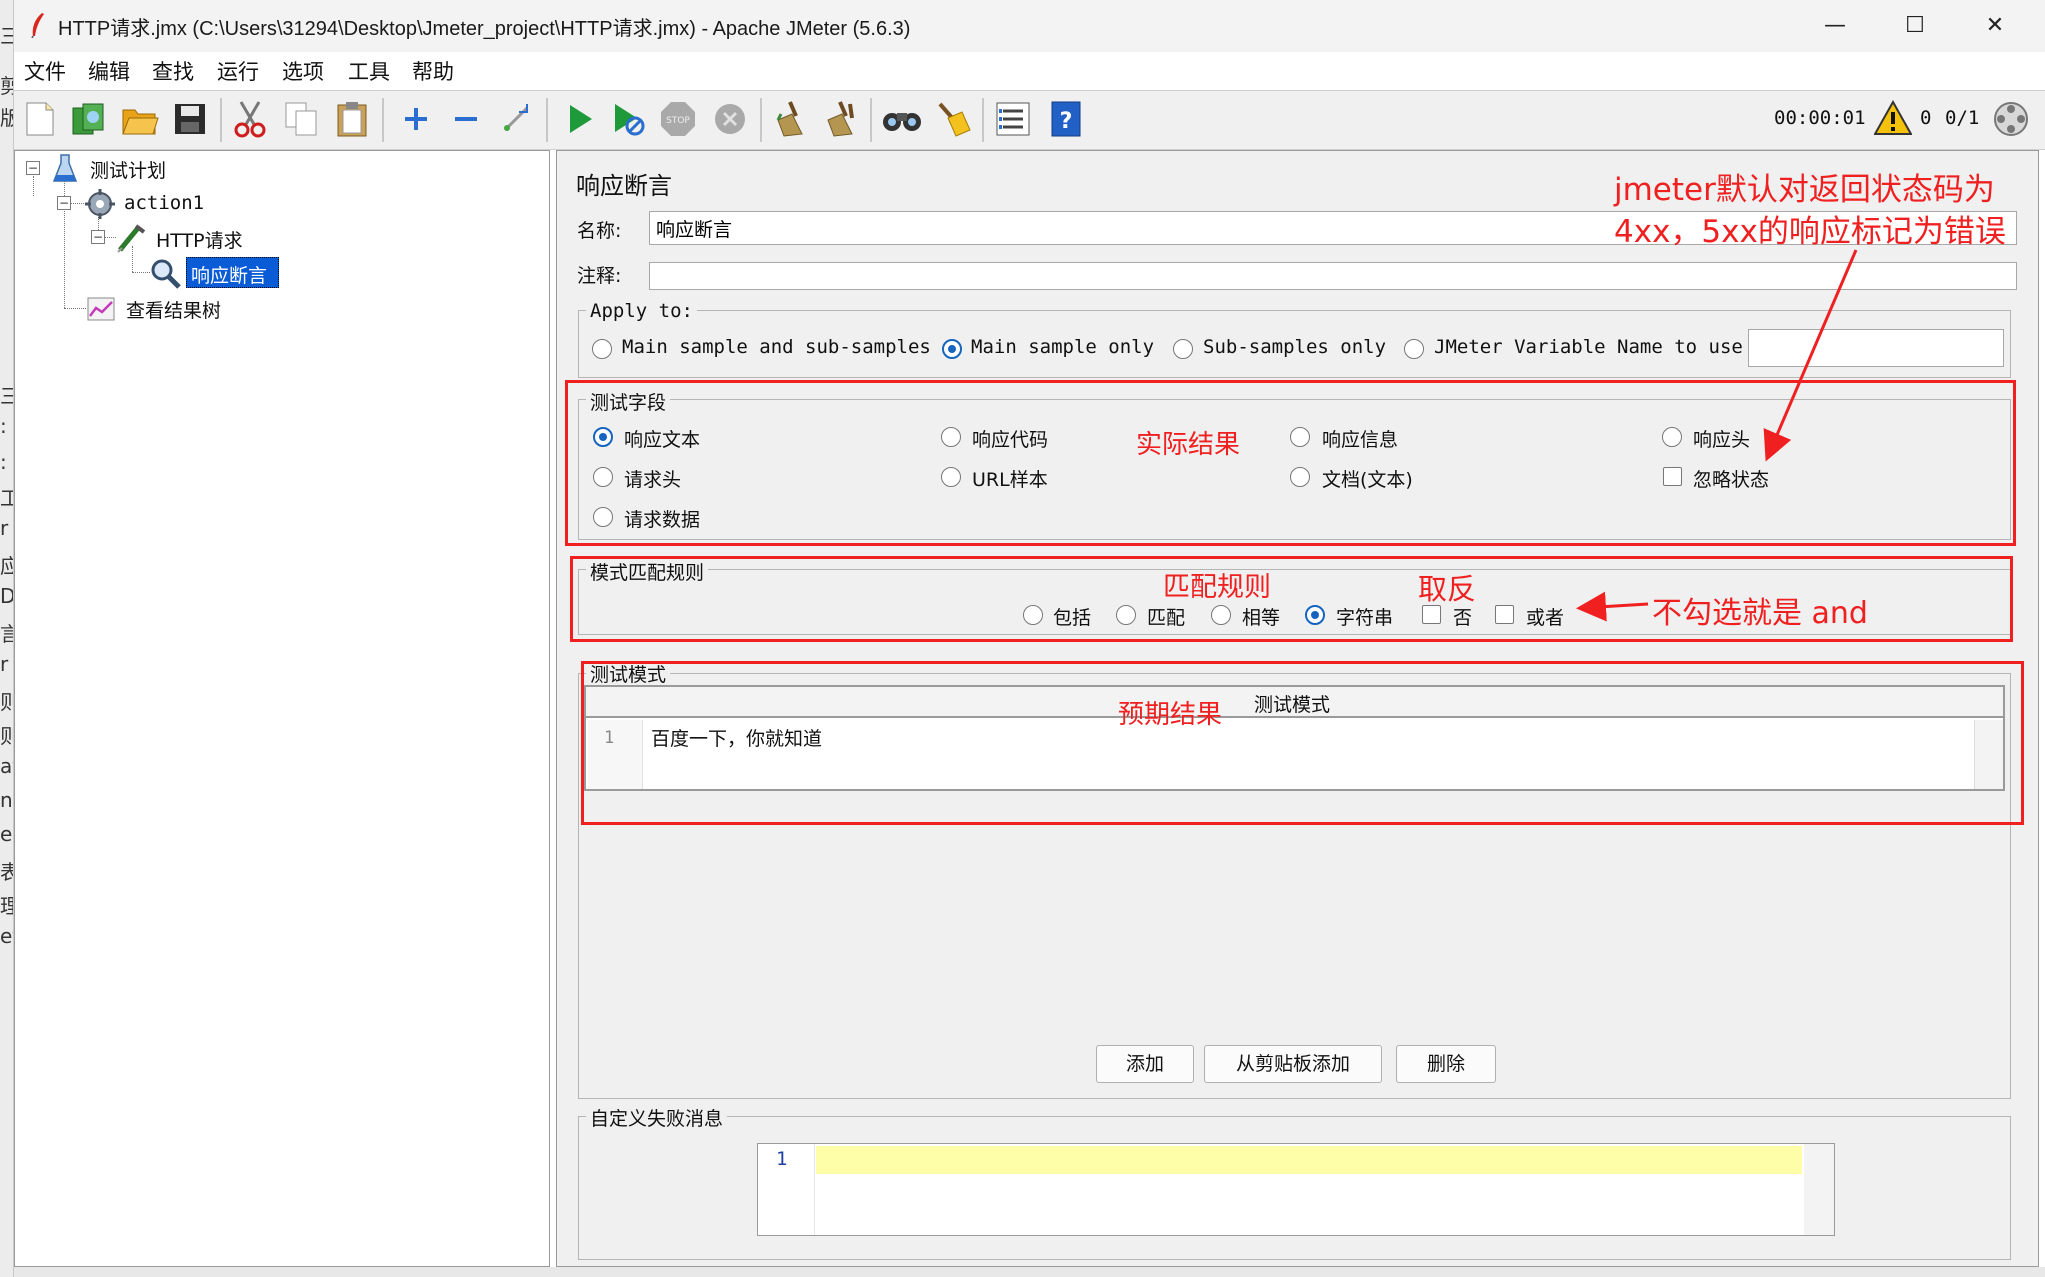 This screenshot has height=1277, width=2045. Describe the element at coordinates (1717, 435) in the screenshot. I see `annotation-arrows` at that location.